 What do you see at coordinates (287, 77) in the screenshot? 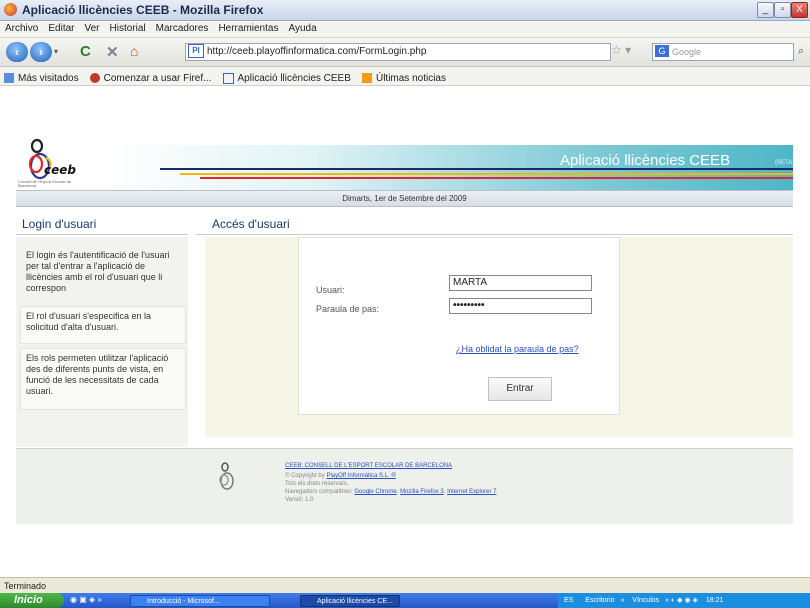
I see `bookmark-aplicacio: Aplicació llicències CEEB` at bounding box center [287, 77].